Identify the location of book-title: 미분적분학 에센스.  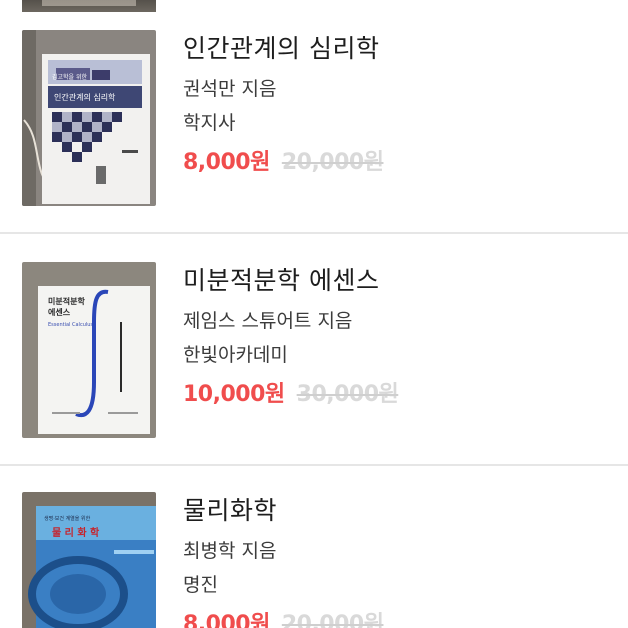
(395, 281).